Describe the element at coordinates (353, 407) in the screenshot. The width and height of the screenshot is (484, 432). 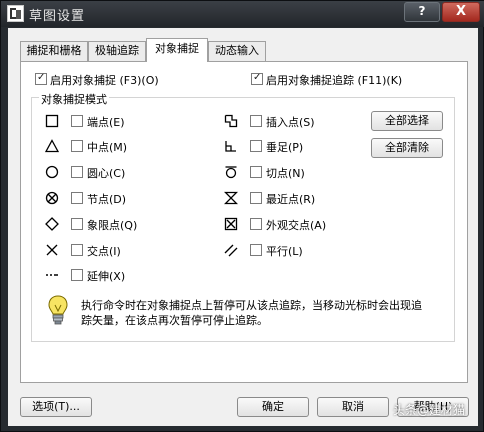
I see `cancel-button: 取消` at that location.